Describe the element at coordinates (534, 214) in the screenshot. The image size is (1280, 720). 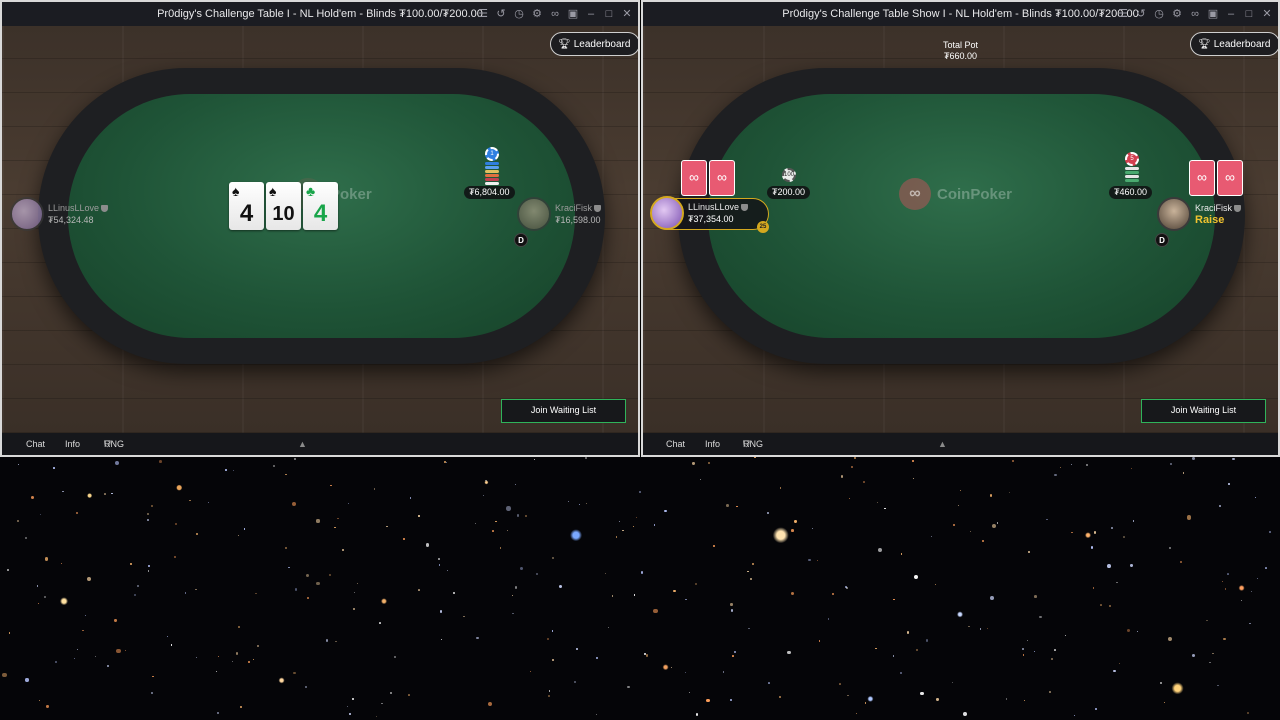
I see `avatar` at that location.